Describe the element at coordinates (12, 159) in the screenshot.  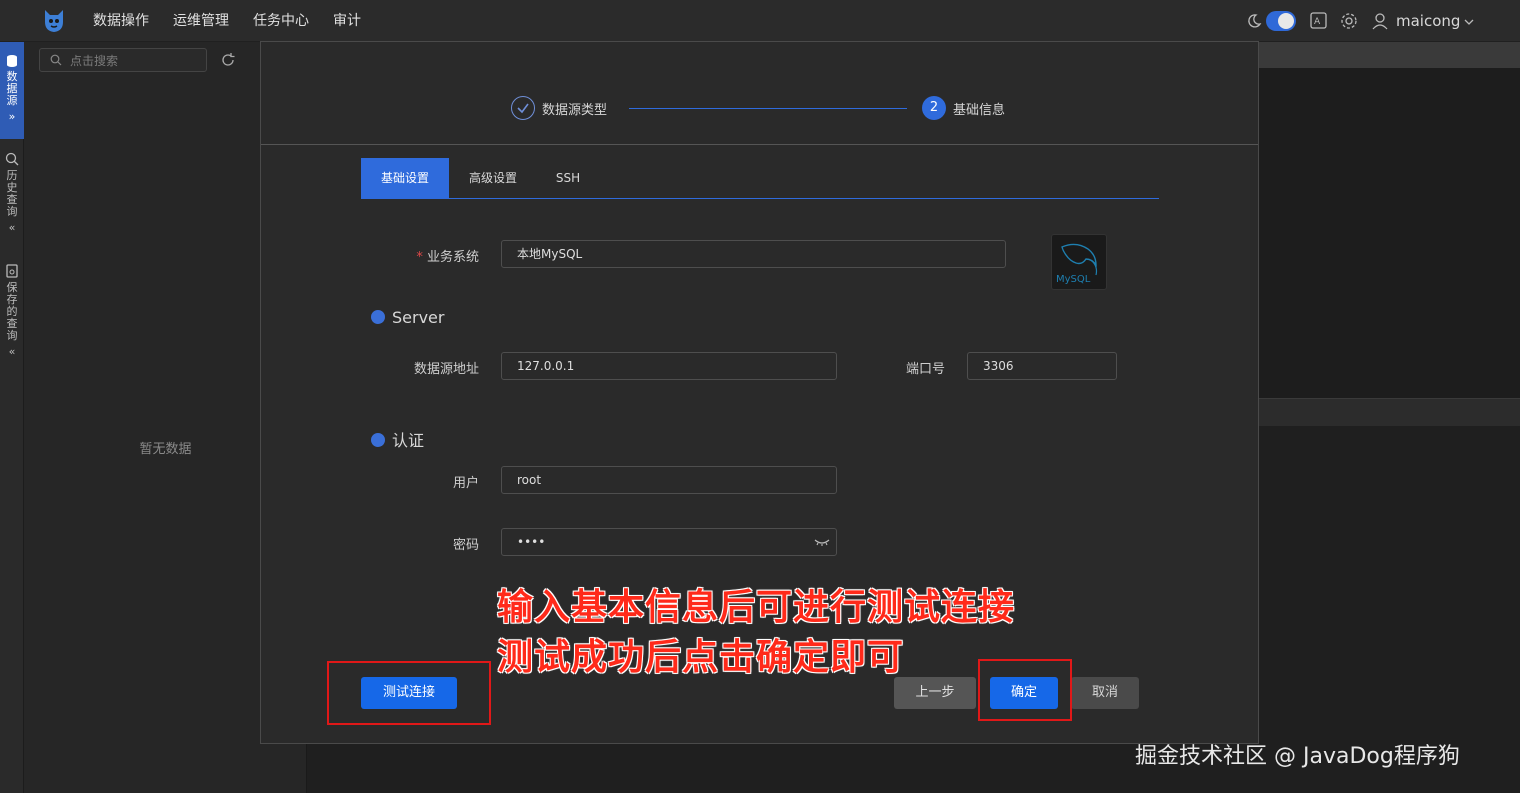
I see `search-history-icon` at that location.